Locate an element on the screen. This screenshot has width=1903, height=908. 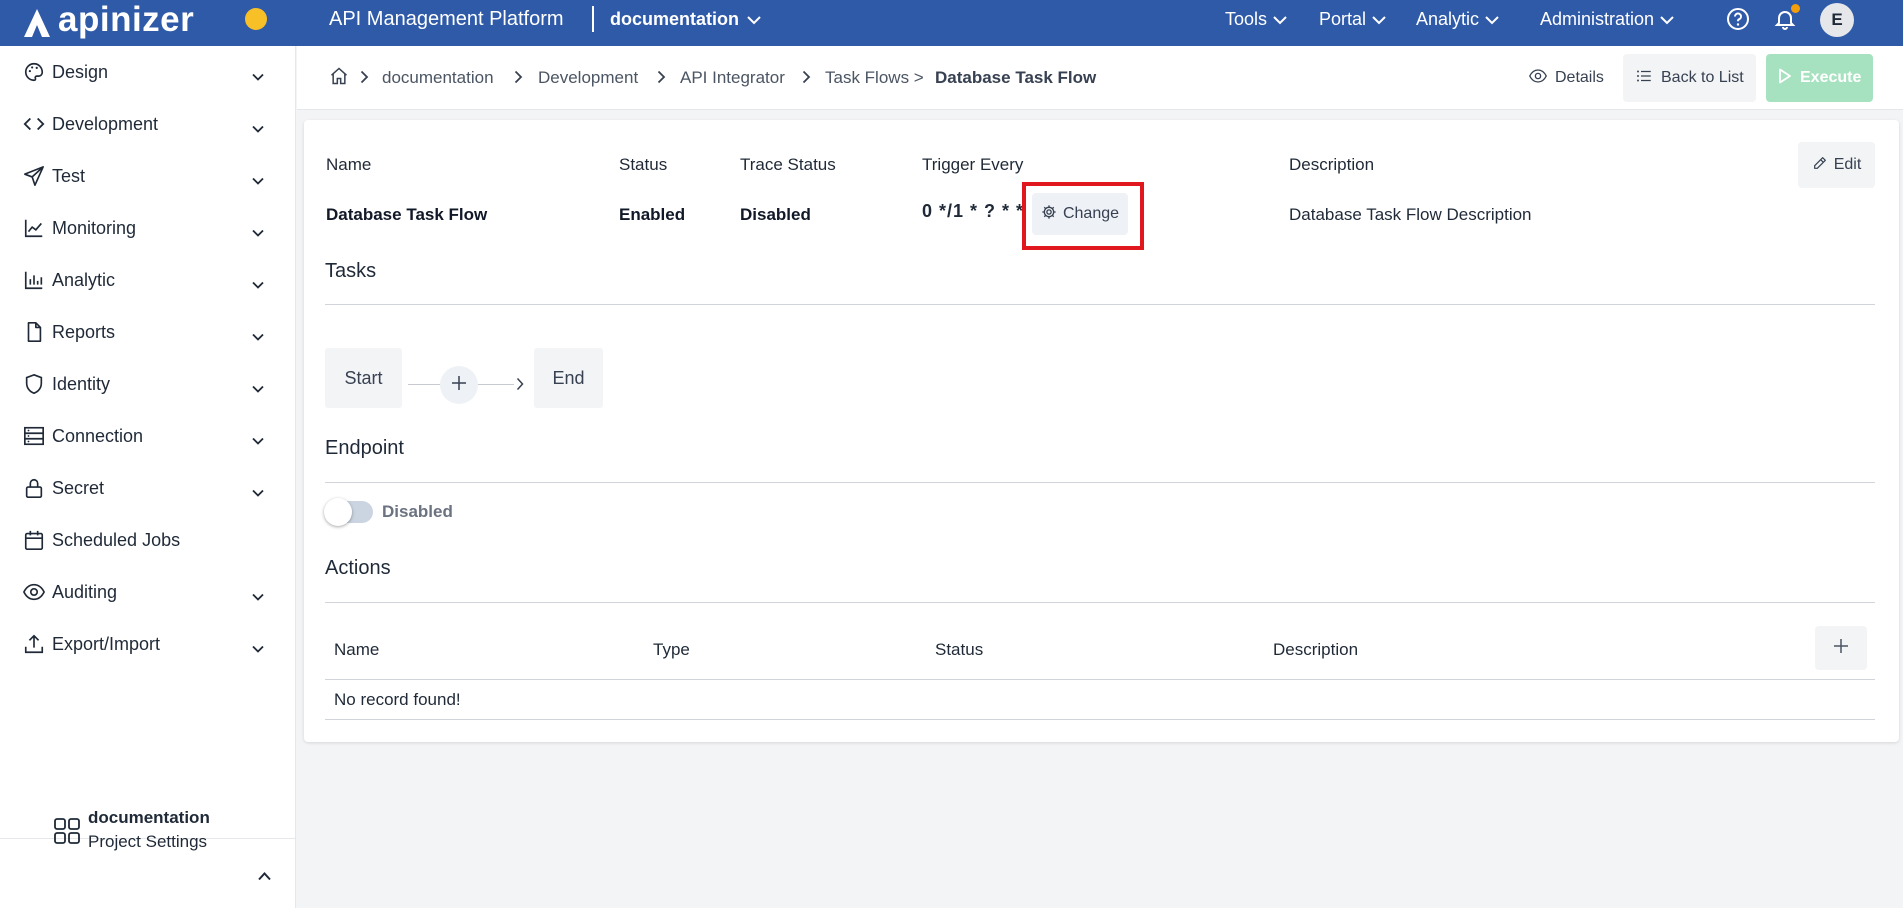
file-icon is located at coordinates (34, 332).